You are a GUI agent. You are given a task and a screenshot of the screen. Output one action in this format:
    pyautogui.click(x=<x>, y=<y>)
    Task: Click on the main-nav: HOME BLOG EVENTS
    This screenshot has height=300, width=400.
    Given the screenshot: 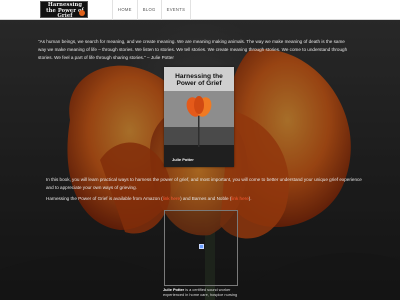 What is the action you would take?
    pyautogui.click(x=152, y=10)
    